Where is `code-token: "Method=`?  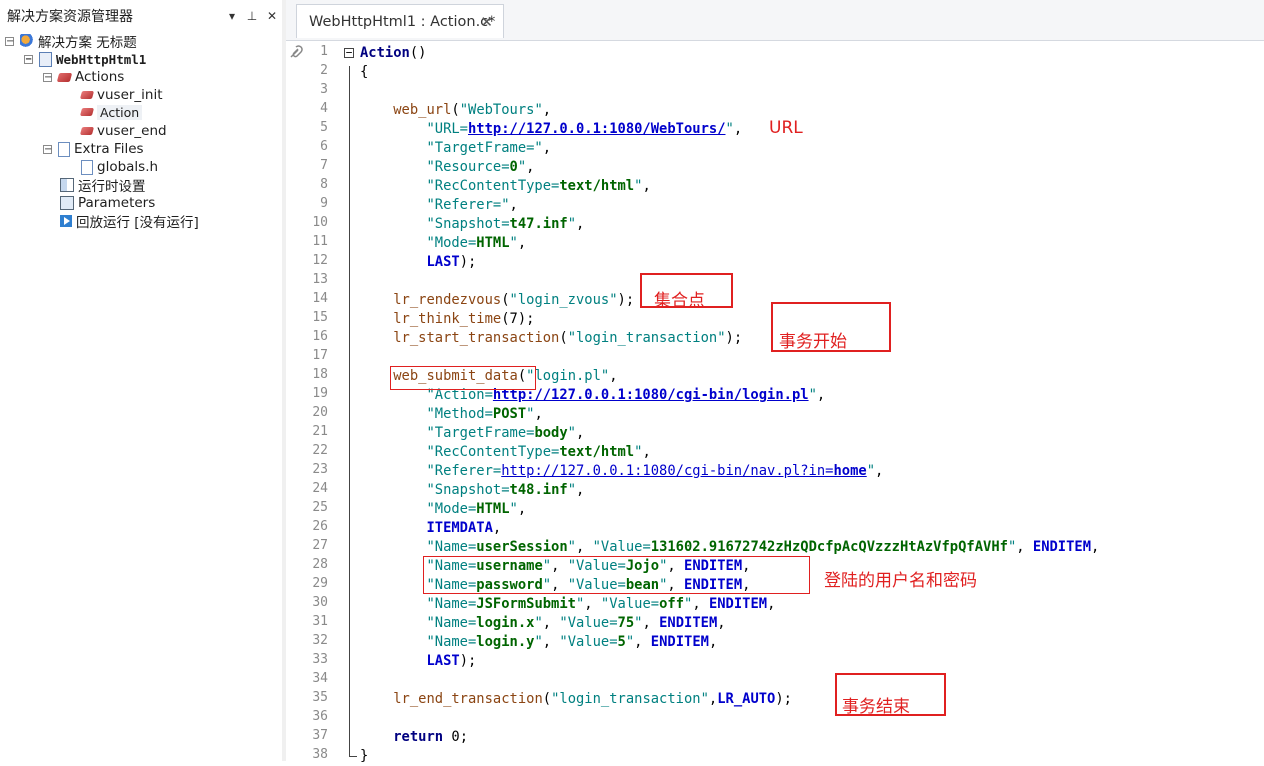
code-token: "Method= is located at coordinates (459, 414).